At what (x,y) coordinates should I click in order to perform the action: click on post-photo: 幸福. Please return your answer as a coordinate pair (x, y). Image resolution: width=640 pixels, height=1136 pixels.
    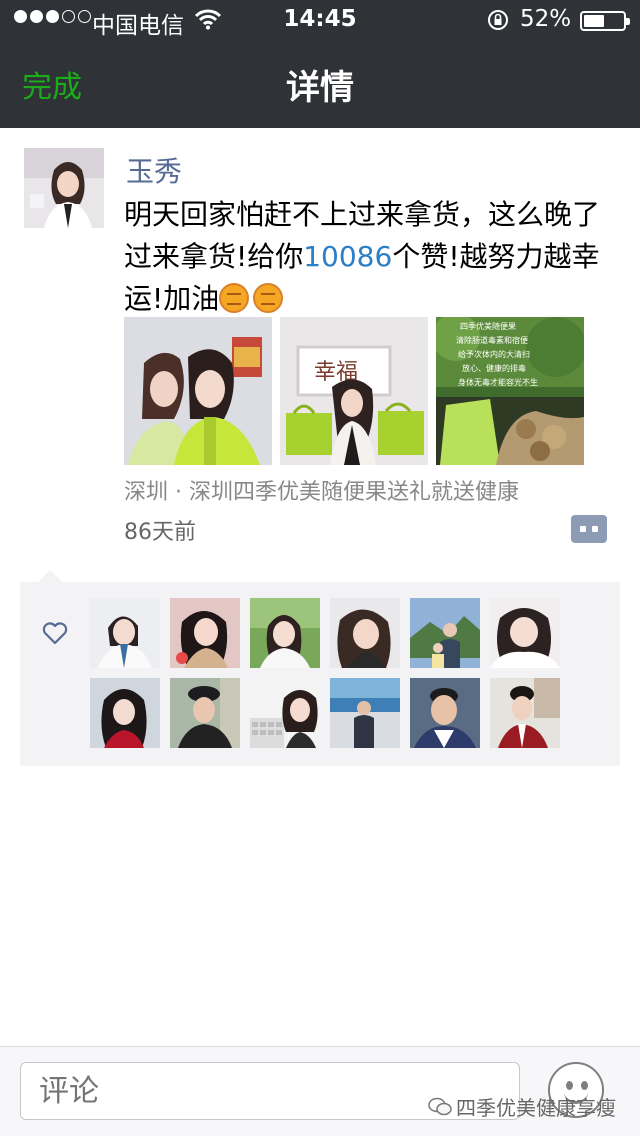
    Looking at the image, I should click on (354, 391).